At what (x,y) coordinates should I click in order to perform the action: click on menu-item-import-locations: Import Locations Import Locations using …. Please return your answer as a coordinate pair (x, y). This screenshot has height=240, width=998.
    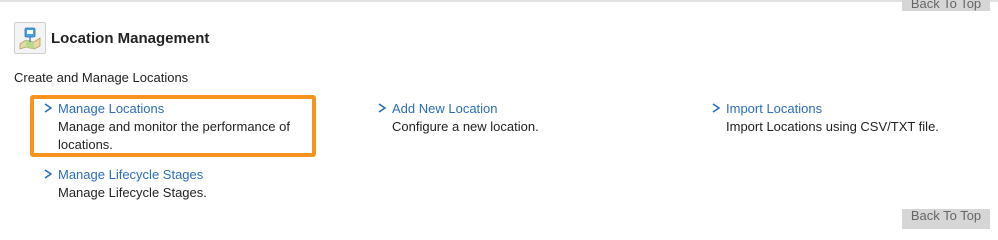
    Looking at the image, I should click on (852, 118).